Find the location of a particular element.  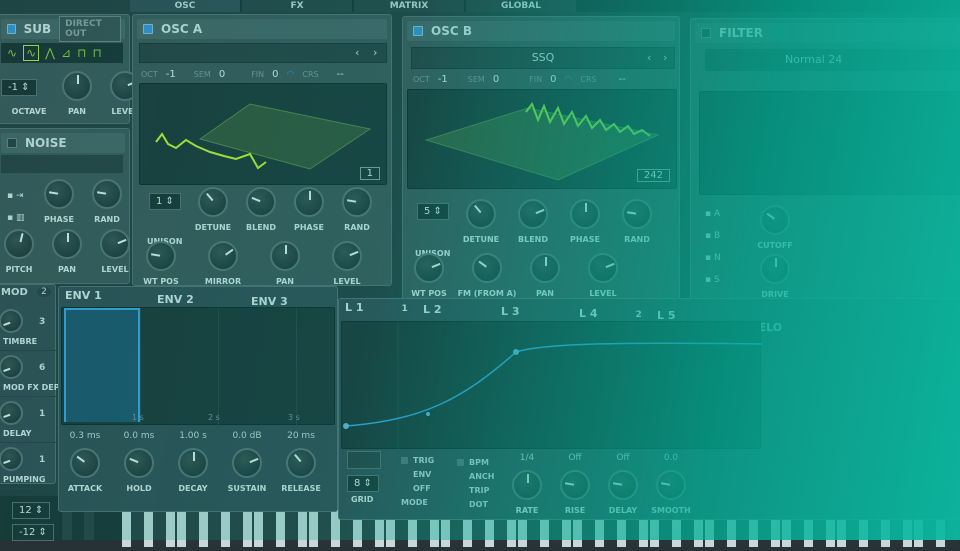

knob-hold: 0.0 ms HOLD is located at coordinates (139, 462).